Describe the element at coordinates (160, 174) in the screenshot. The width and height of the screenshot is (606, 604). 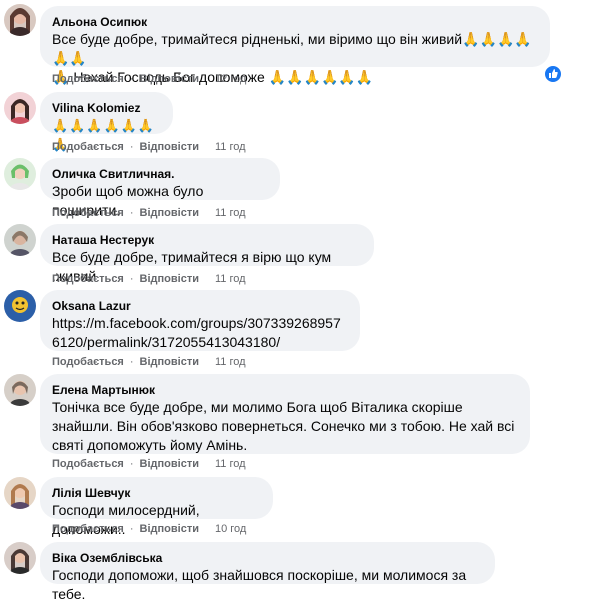
I see `comment-author: Оличка Свитличная.` at that location.